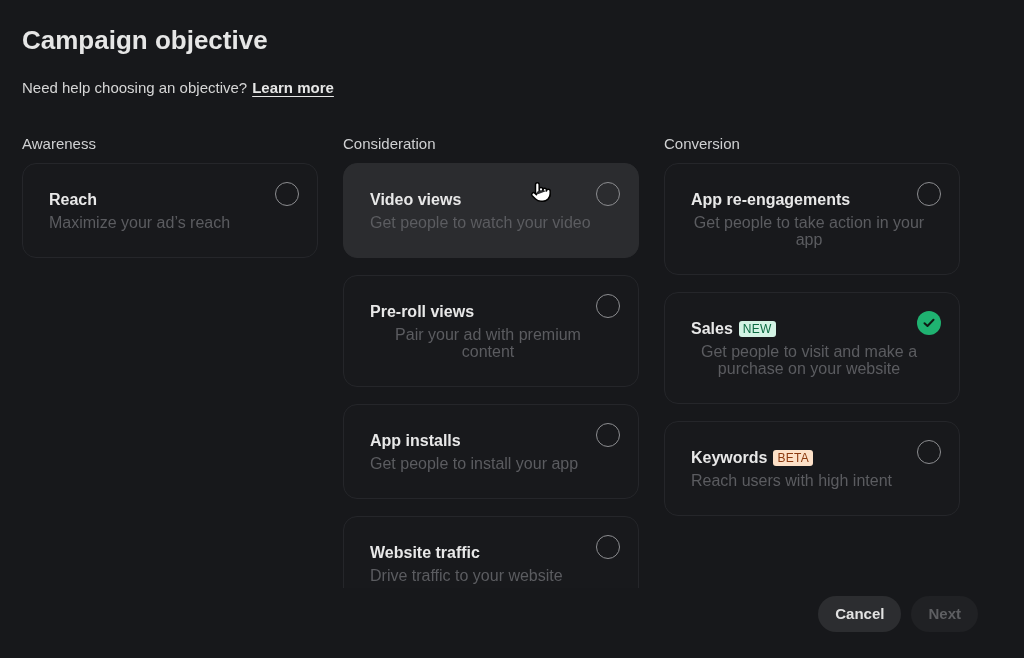 This screenshot has height=658, width=1024. What do you see at coordinates (425, 553) in the screenshot?
I see `objective-title: Website traffic` at bounding box center [425, 553].